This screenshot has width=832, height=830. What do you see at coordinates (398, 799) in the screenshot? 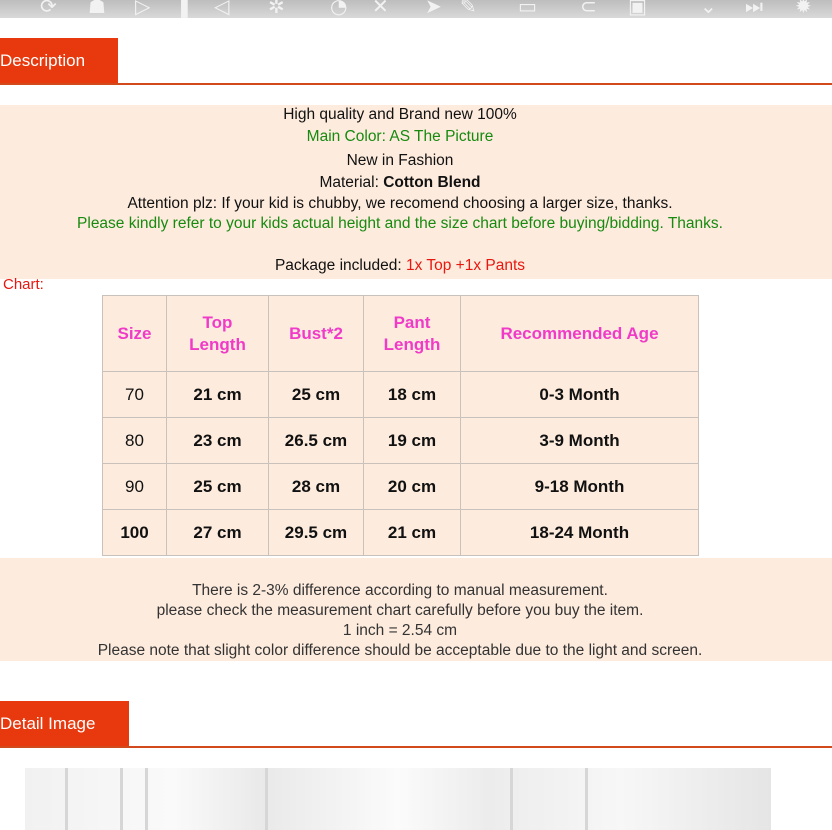
I see `product-detail-image` at bounding box center [398, 799].